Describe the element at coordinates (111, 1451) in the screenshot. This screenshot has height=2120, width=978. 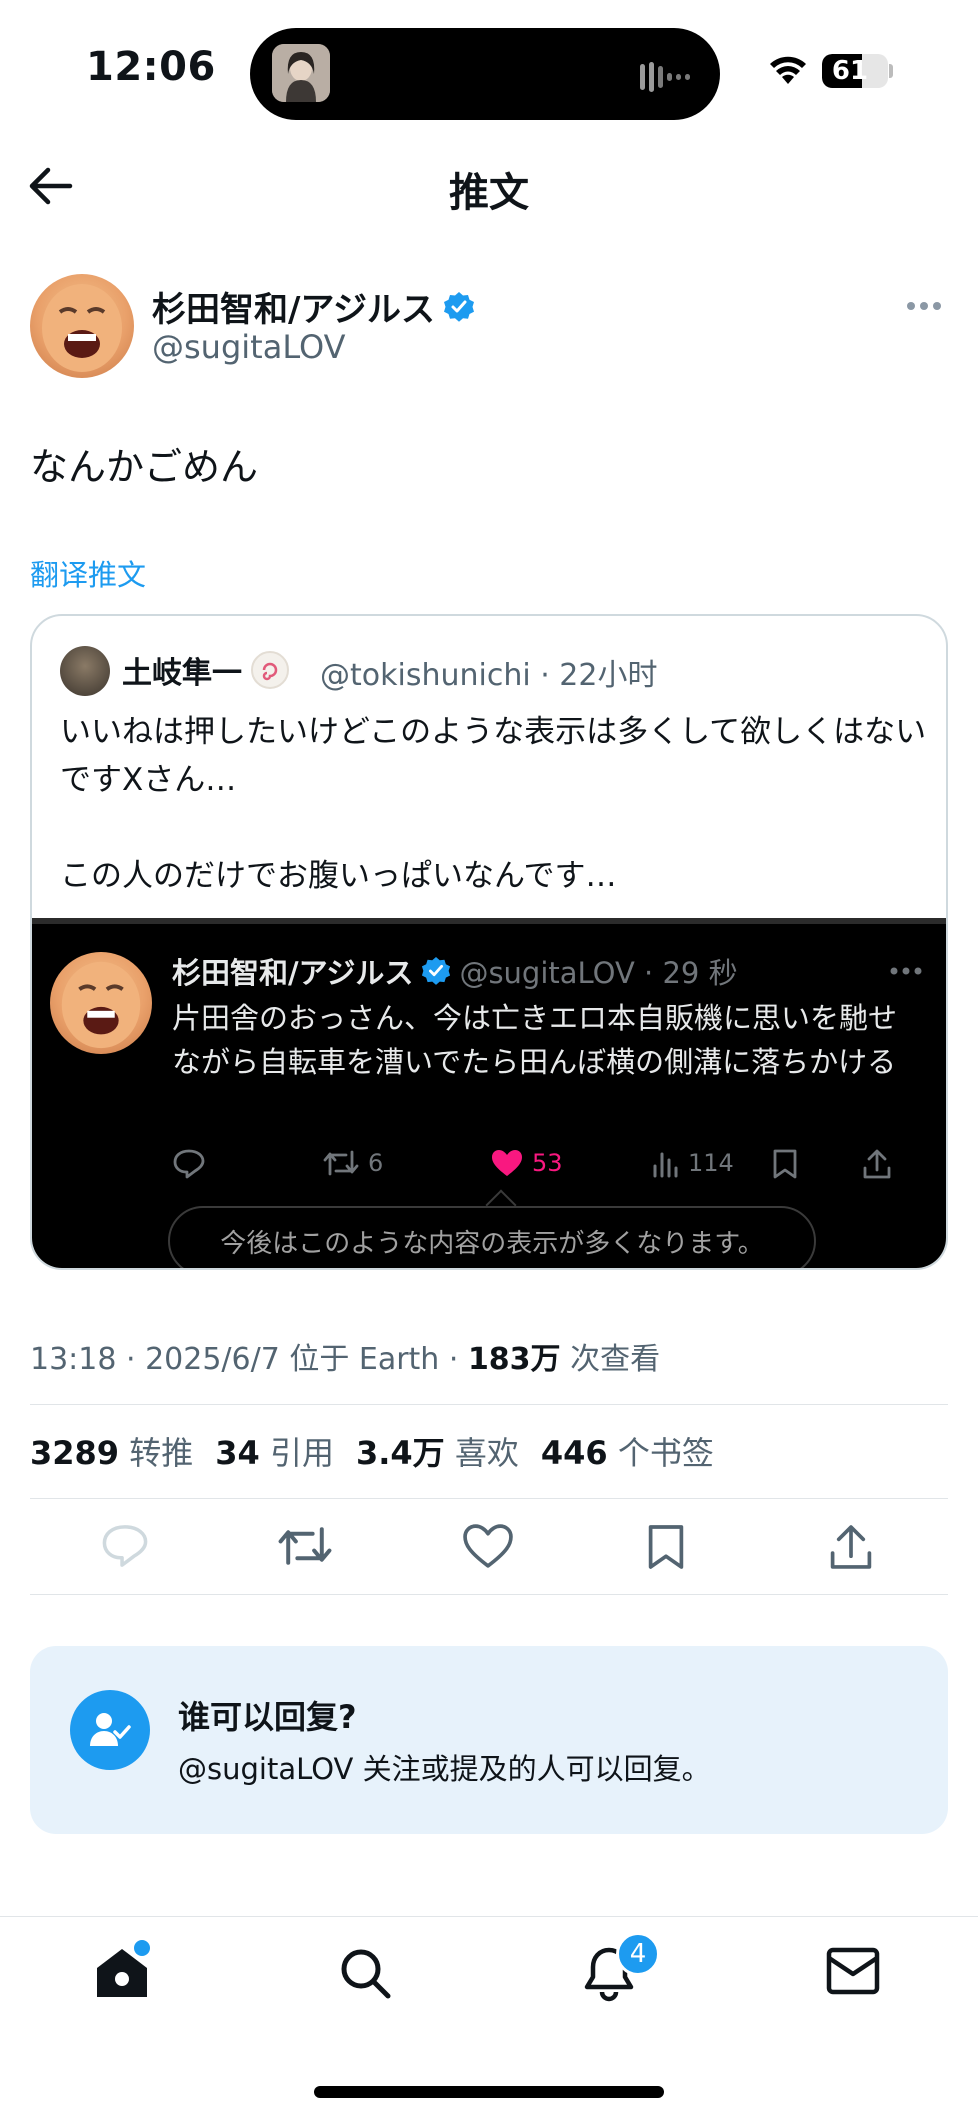
I see `stat-retweets: 3289 转推` at that location.